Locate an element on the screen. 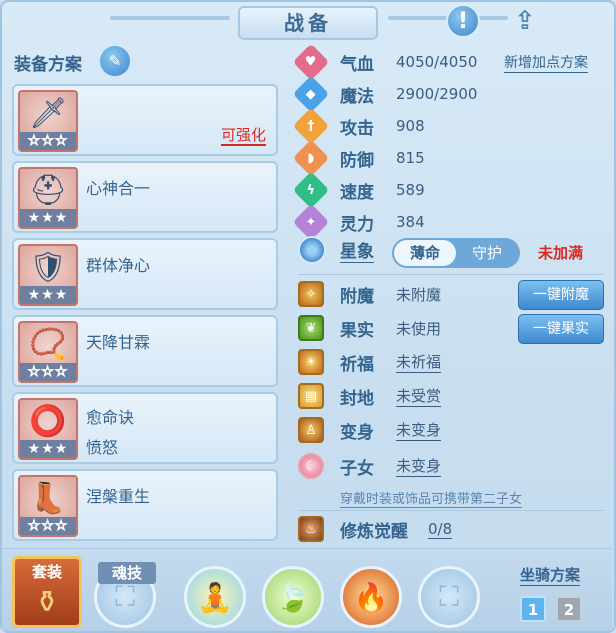 The height and width of the screenshot is (633, 616). soul-skill-tab: 魂技 is located at coordinates (127, 573).